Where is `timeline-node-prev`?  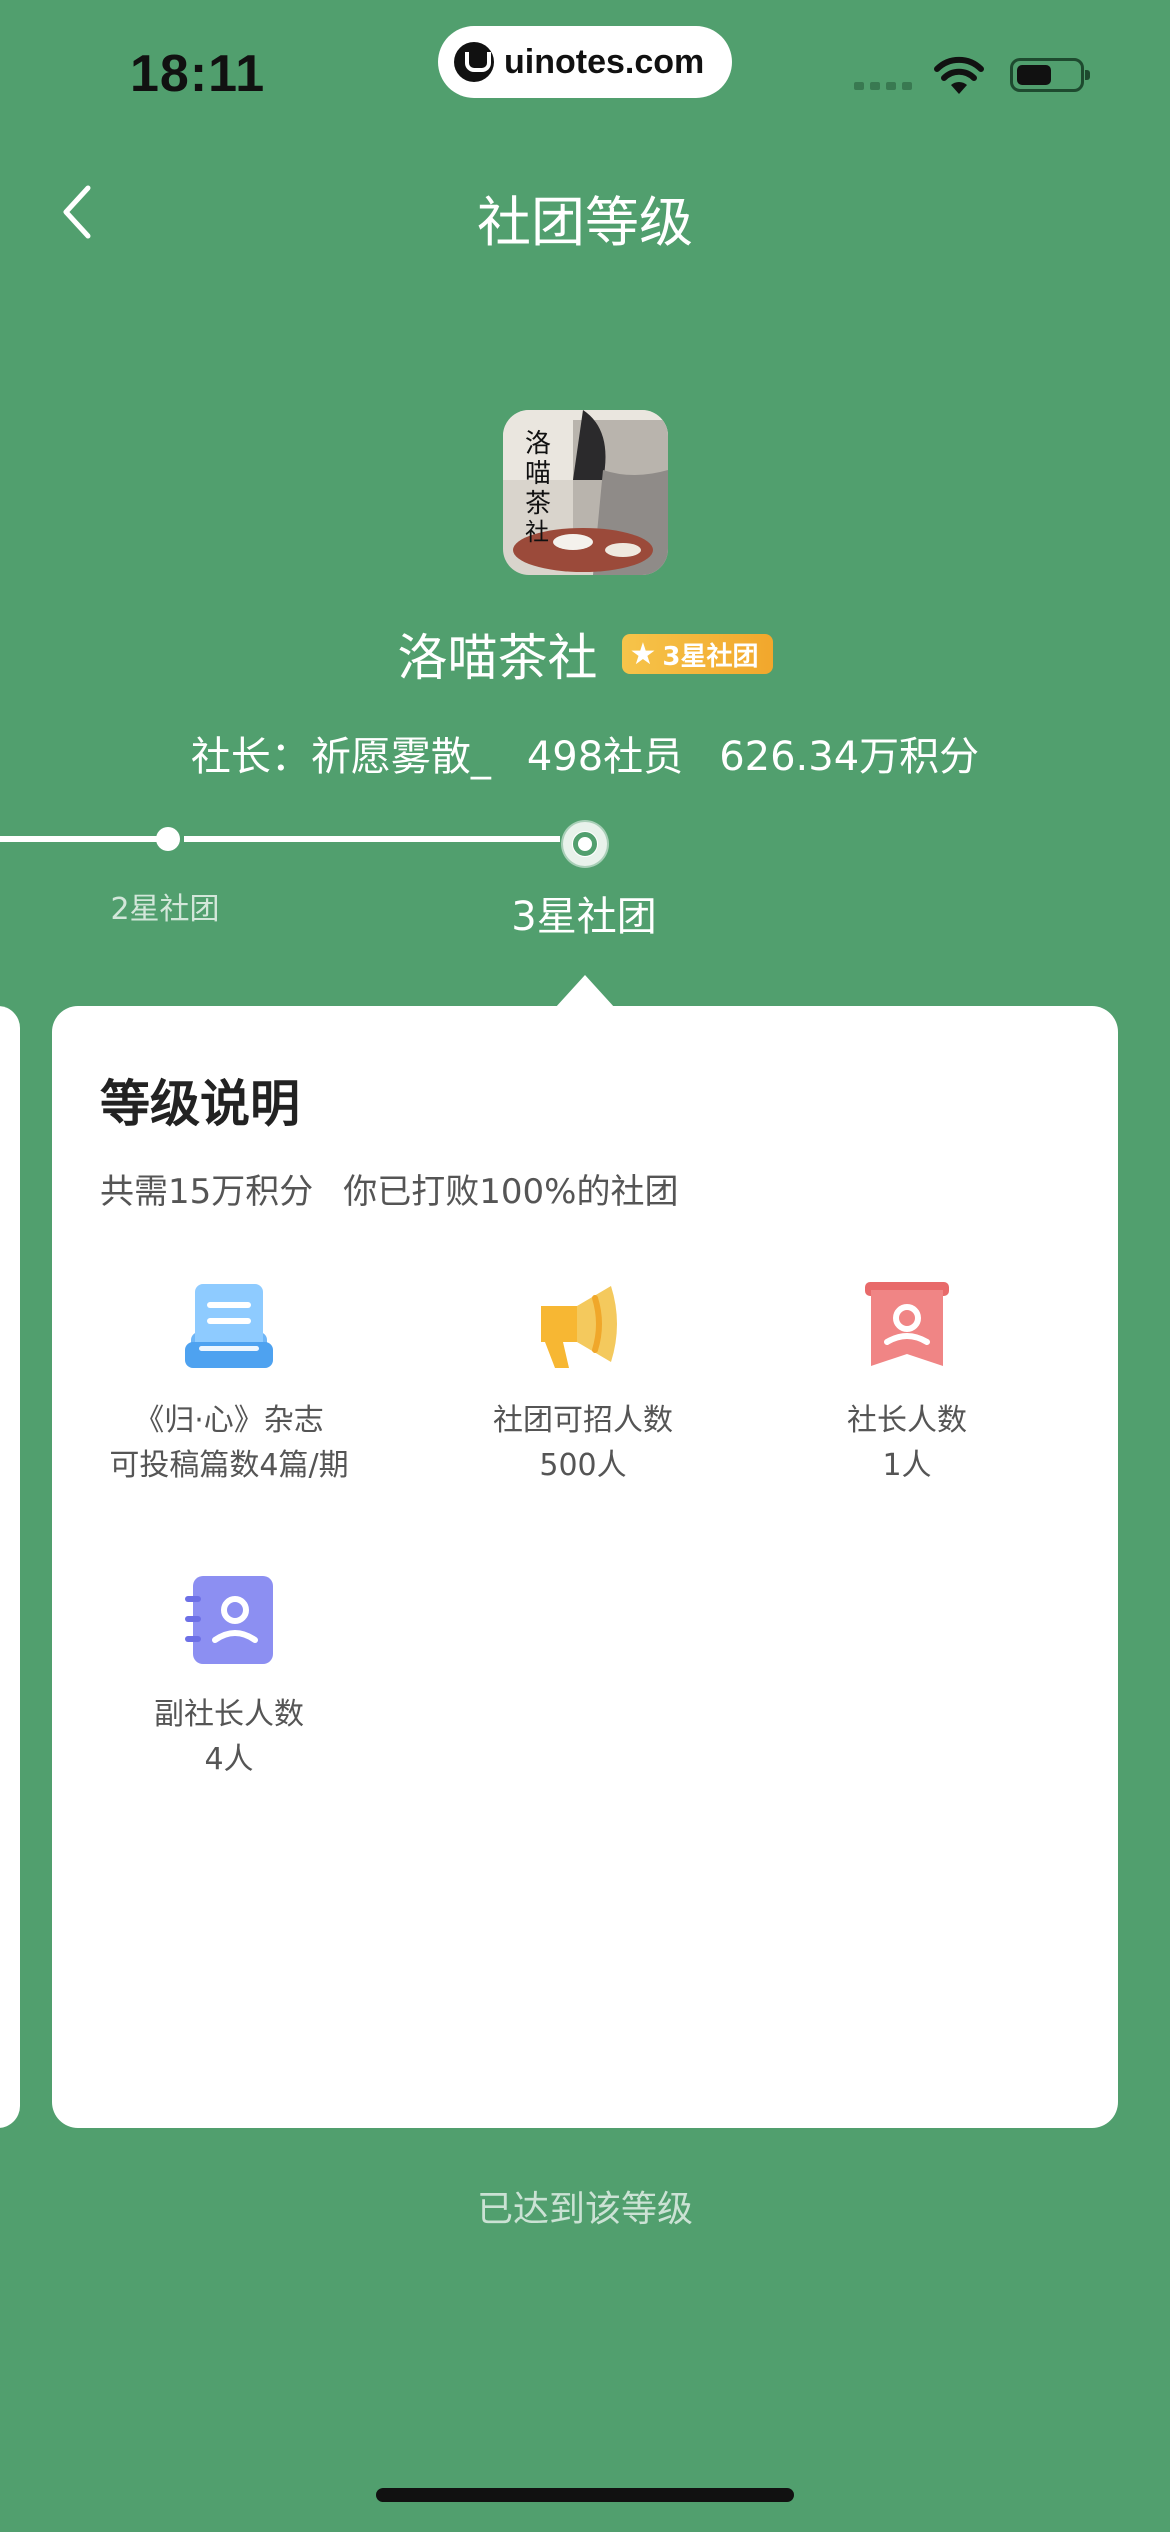 timeline-node-prev is located at coordinates (168, 839).